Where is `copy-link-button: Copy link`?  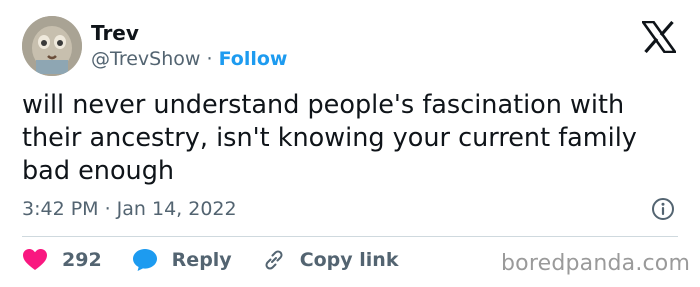 copy-link-button: Copy link is located at coordinates (330, 260).